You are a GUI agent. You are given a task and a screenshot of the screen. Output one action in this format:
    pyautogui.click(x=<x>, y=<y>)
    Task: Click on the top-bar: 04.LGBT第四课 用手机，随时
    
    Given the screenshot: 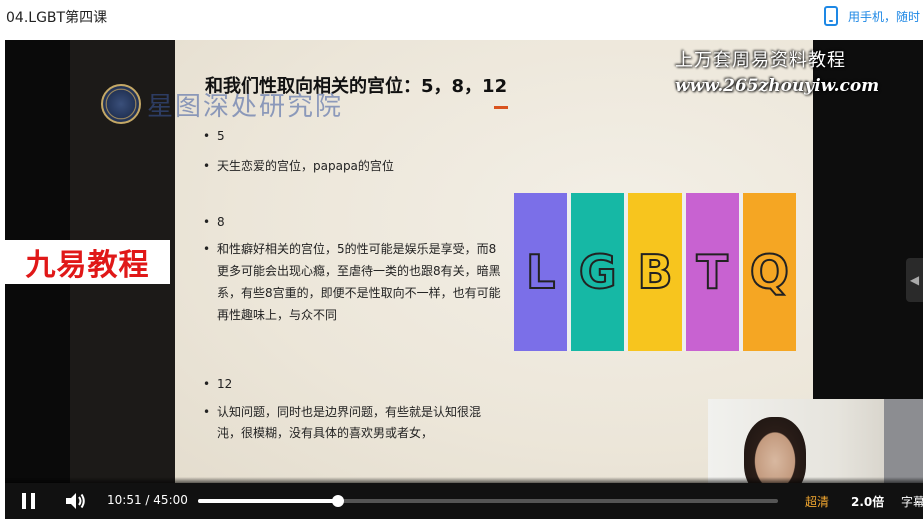 What is the action you would take?
    pyautogui.click(x=461, y=19)
    